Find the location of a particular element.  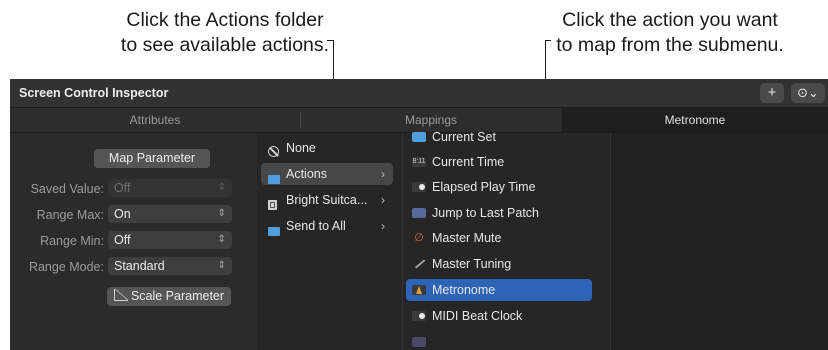

menu-item-label: Metronome is located at coordinates (464, 290).